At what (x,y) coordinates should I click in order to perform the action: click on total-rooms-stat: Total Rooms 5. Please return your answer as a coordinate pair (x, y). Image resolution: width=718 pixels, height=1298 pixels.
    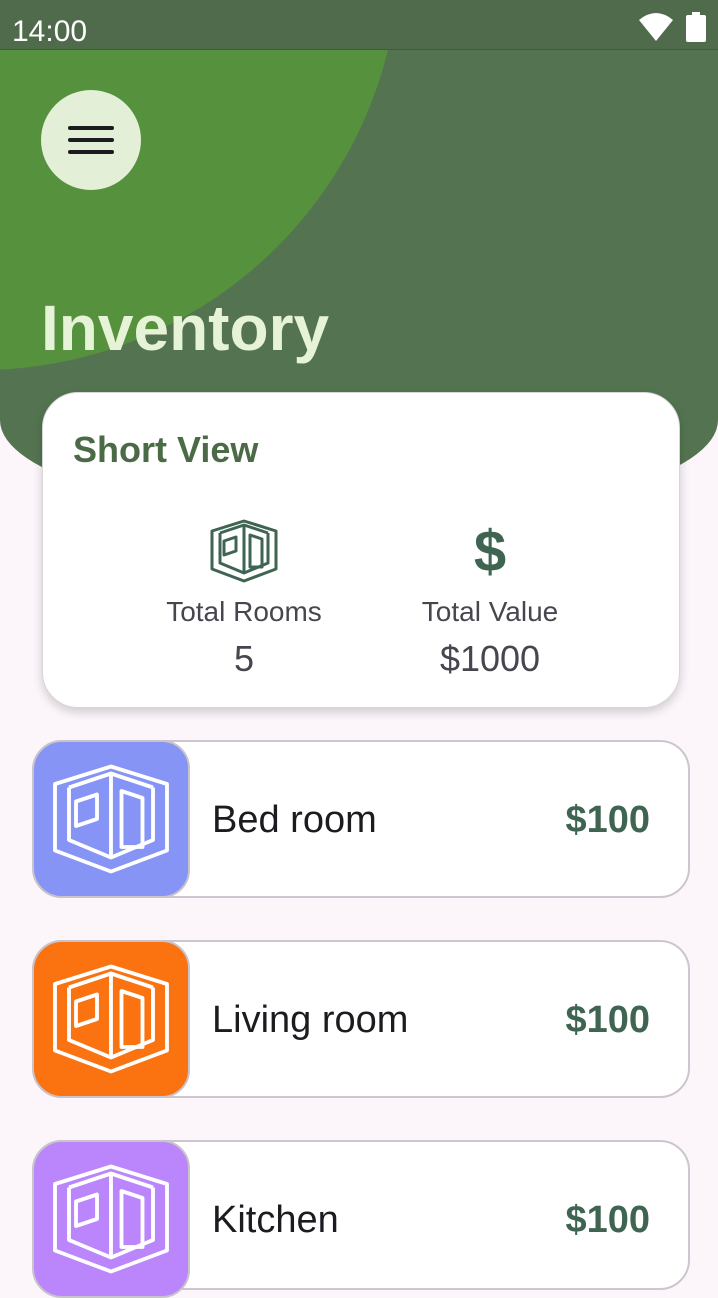
    Looking at the image, I should click on (244, 600).